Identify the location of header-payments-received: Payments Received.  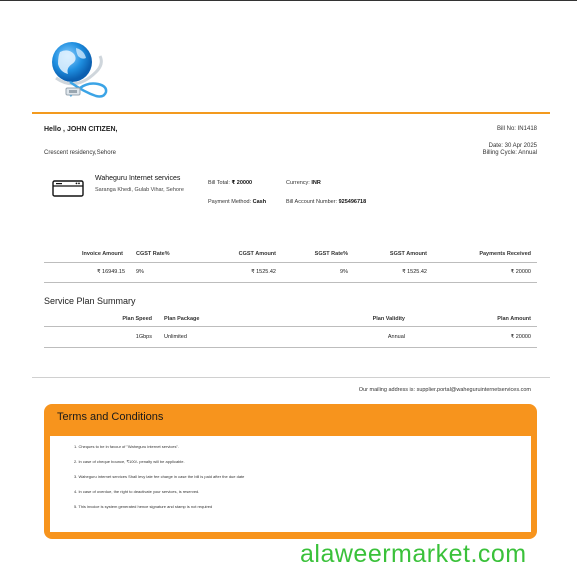
(505, 254).